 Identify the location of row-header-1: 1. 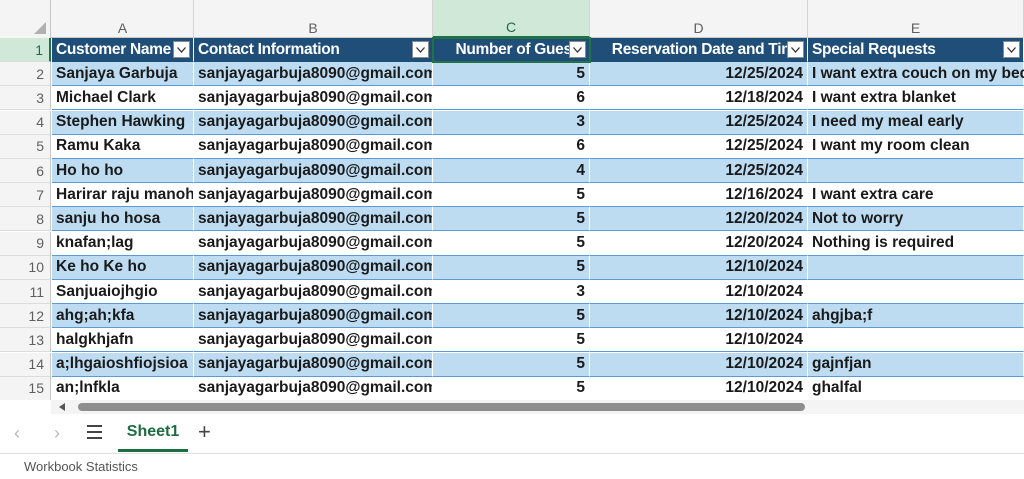
(25, 50).